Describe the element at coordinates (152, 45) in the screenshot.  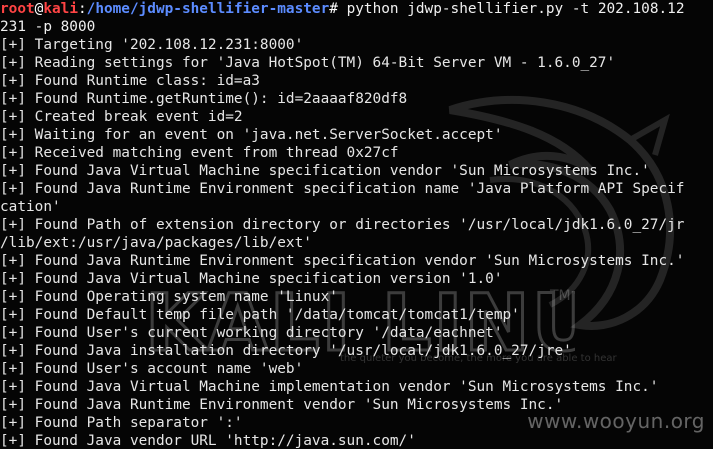
I see `output-line: [+] Targeting '202.108.12.231:8000'` at that location.